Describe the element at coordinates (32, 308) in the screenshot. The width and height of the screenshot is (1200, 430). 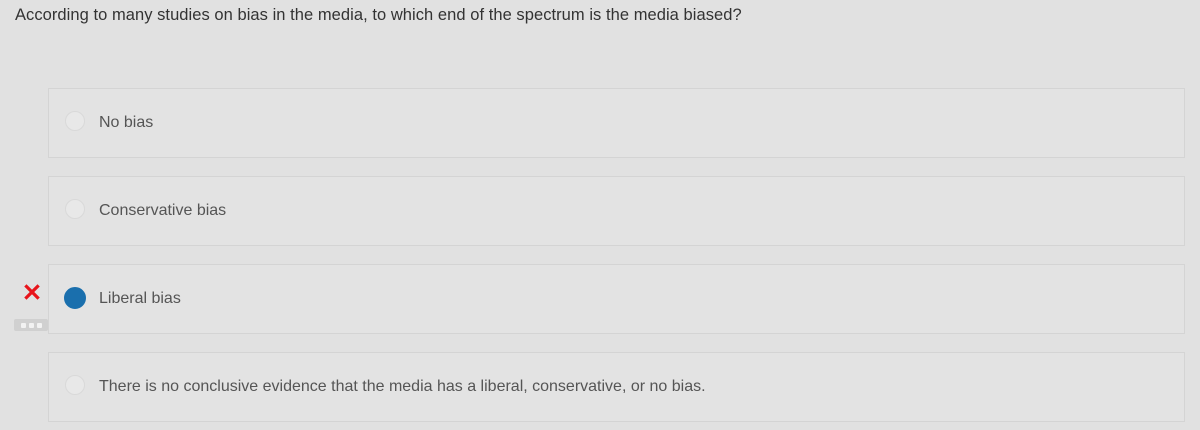
I see `answer-feedback` at that location.